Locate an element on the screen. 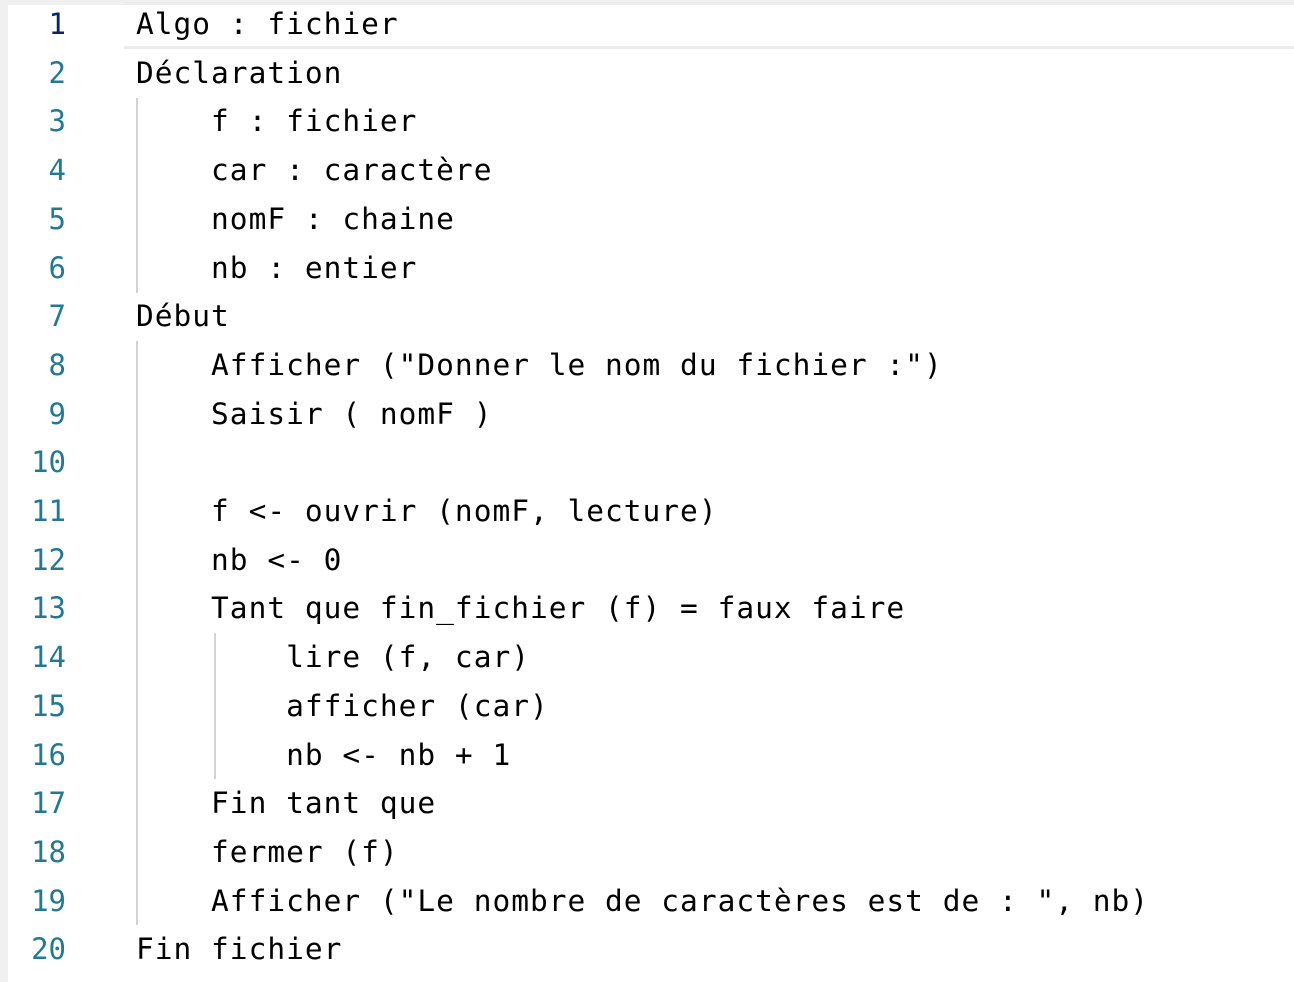 This screenshot has width=1294, height=982. line-number: 11 is located at coordinates (48, 511).